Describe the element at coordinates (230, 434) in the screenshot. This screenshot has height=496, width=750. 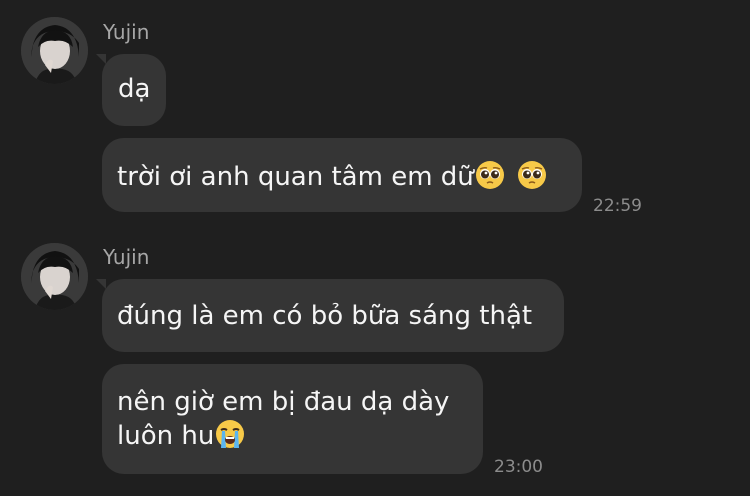
I see `loudly-crying-face-emoji-icon` at that location.